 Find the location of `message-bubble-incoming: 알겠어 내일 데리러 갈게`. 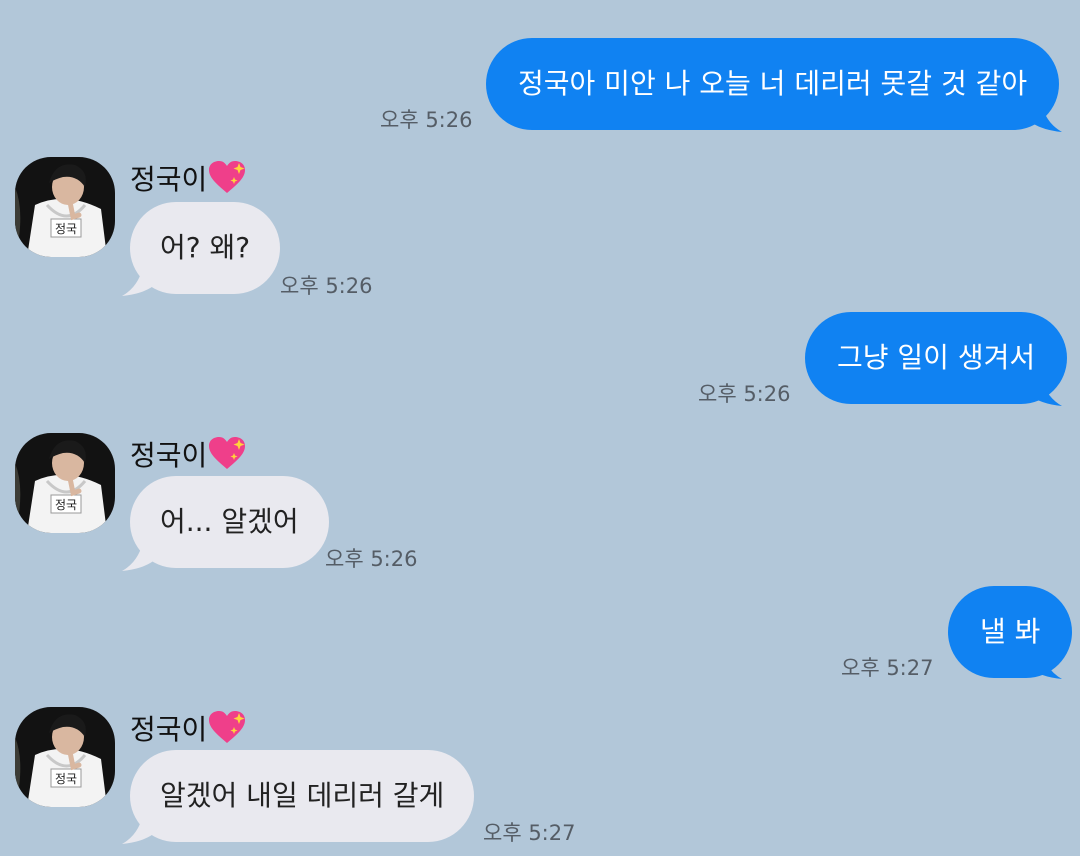

message-bubble-incoming: 알겠어 내일 데리러 갈게 is located at coordinates (302, 796).